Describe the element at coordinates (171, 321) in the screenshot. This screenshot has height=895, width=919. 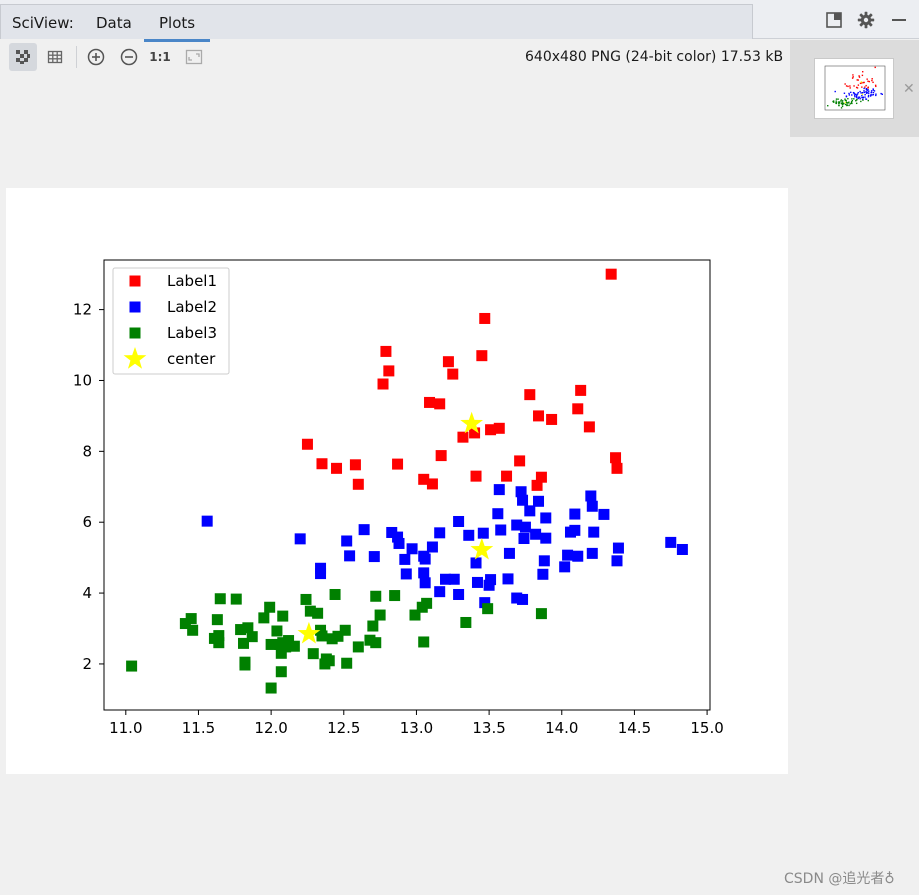
I see `legend: Label1 Label2 Label3 center` at that location.